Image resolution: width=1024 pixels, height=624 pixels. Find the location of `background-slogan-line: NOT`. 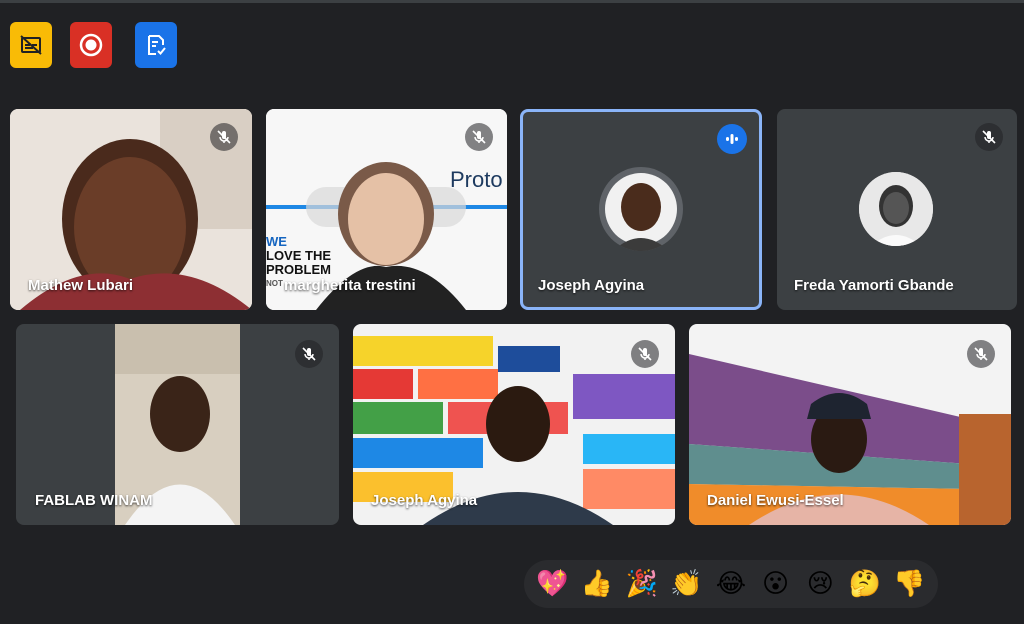

background-slogan-line: NOT is located at coordinates (274, 283).